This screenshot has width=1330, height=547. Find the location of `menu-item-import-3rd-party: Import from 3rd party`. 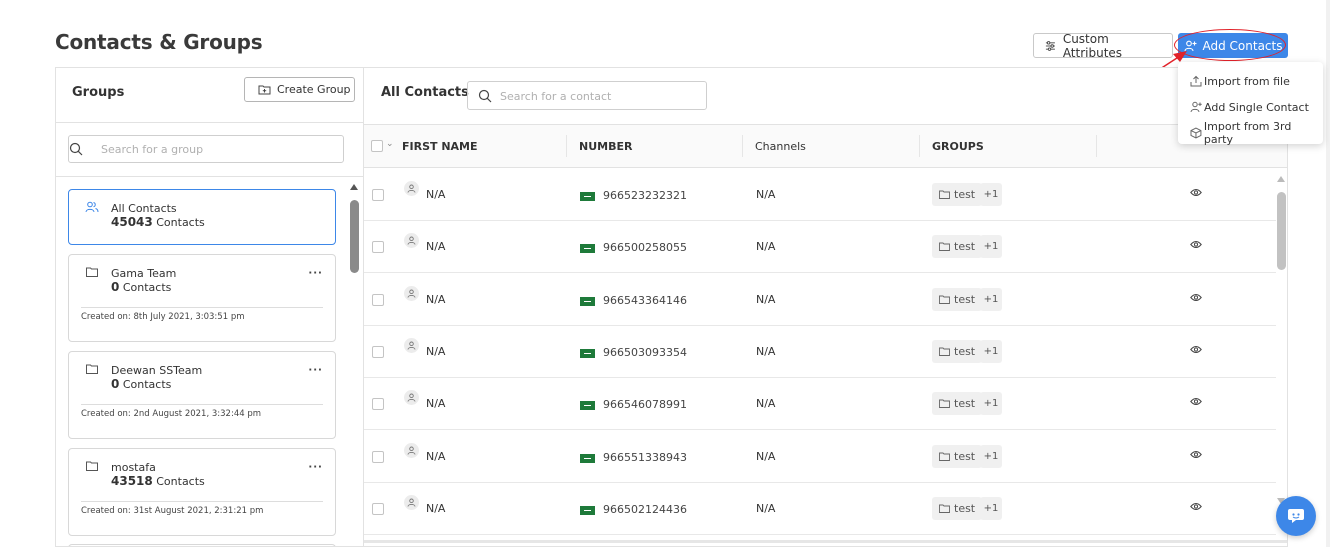

menu-item-import-3rd-party: Import from 3rd party is located at coordinates (1250, 133).